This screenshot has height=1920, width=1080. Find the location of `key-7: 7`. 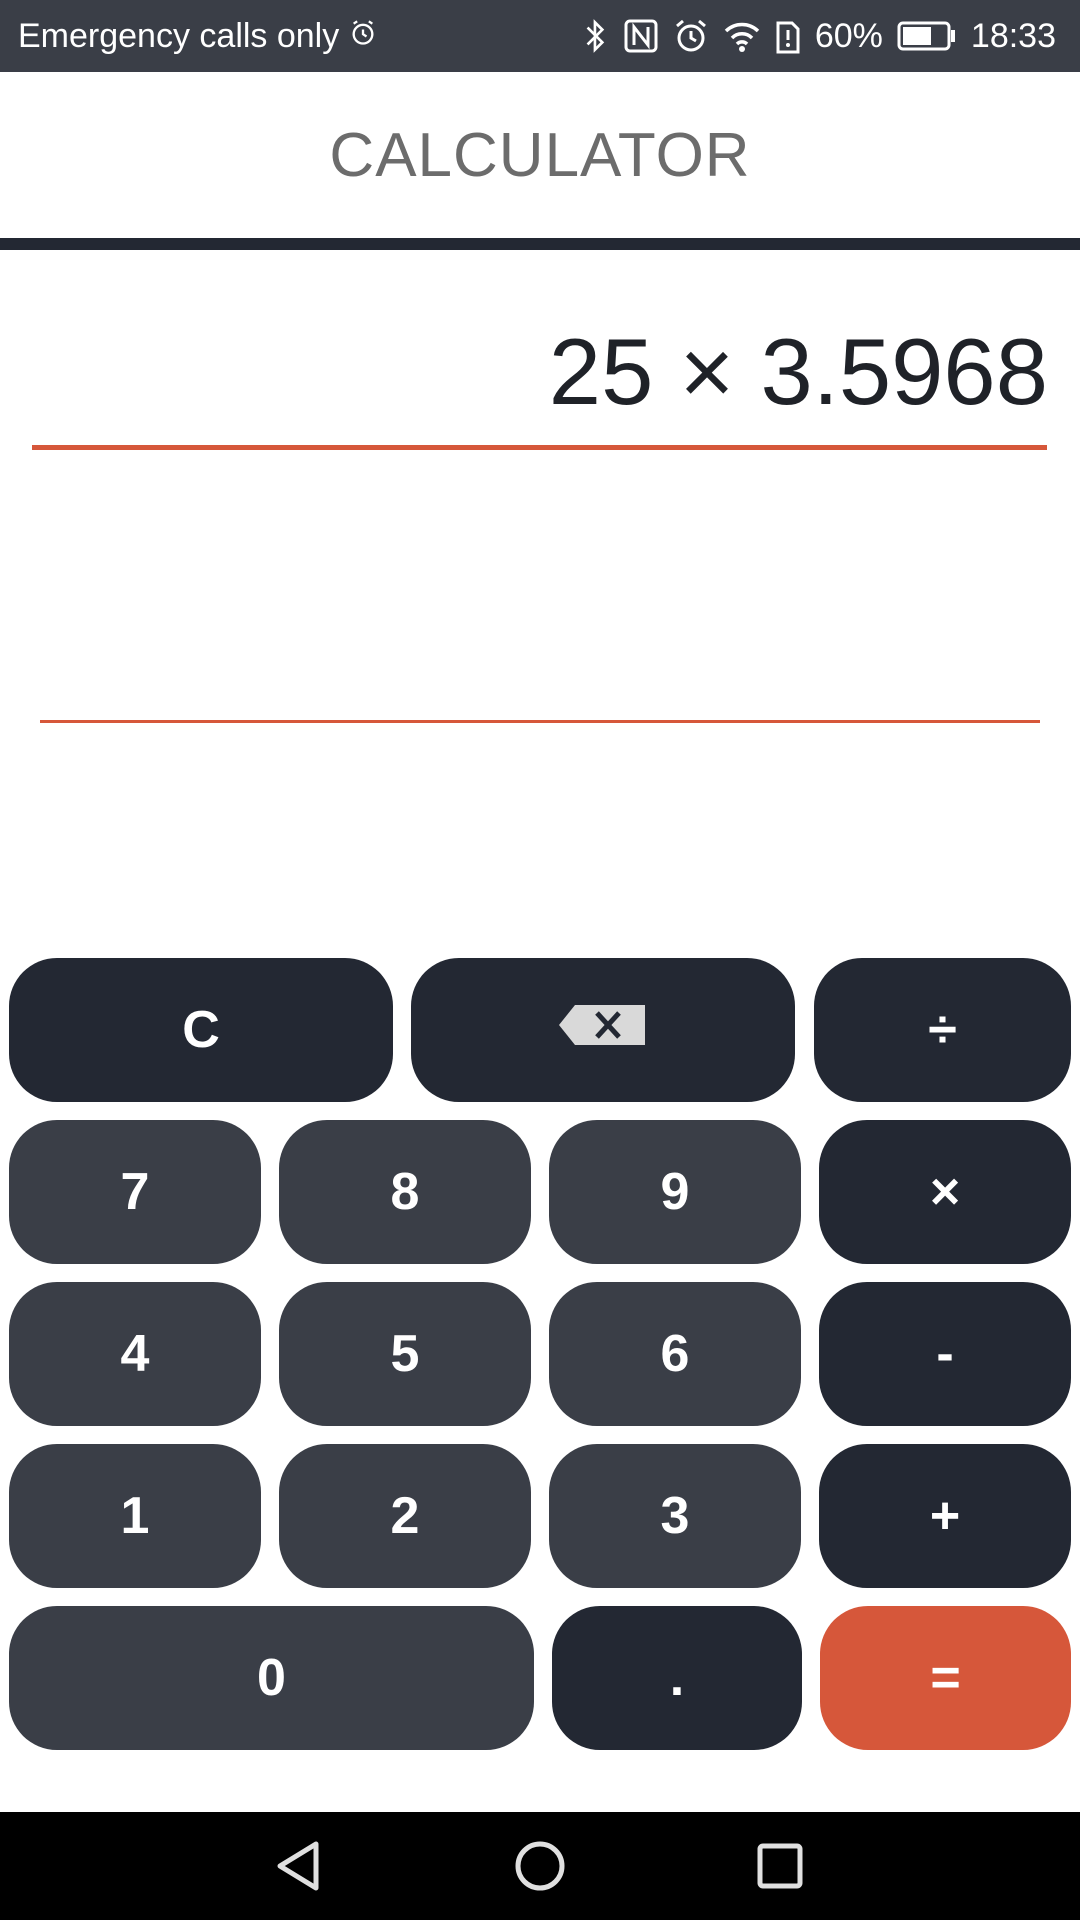

key-7: 7 is located at coordinates (135, 1192).